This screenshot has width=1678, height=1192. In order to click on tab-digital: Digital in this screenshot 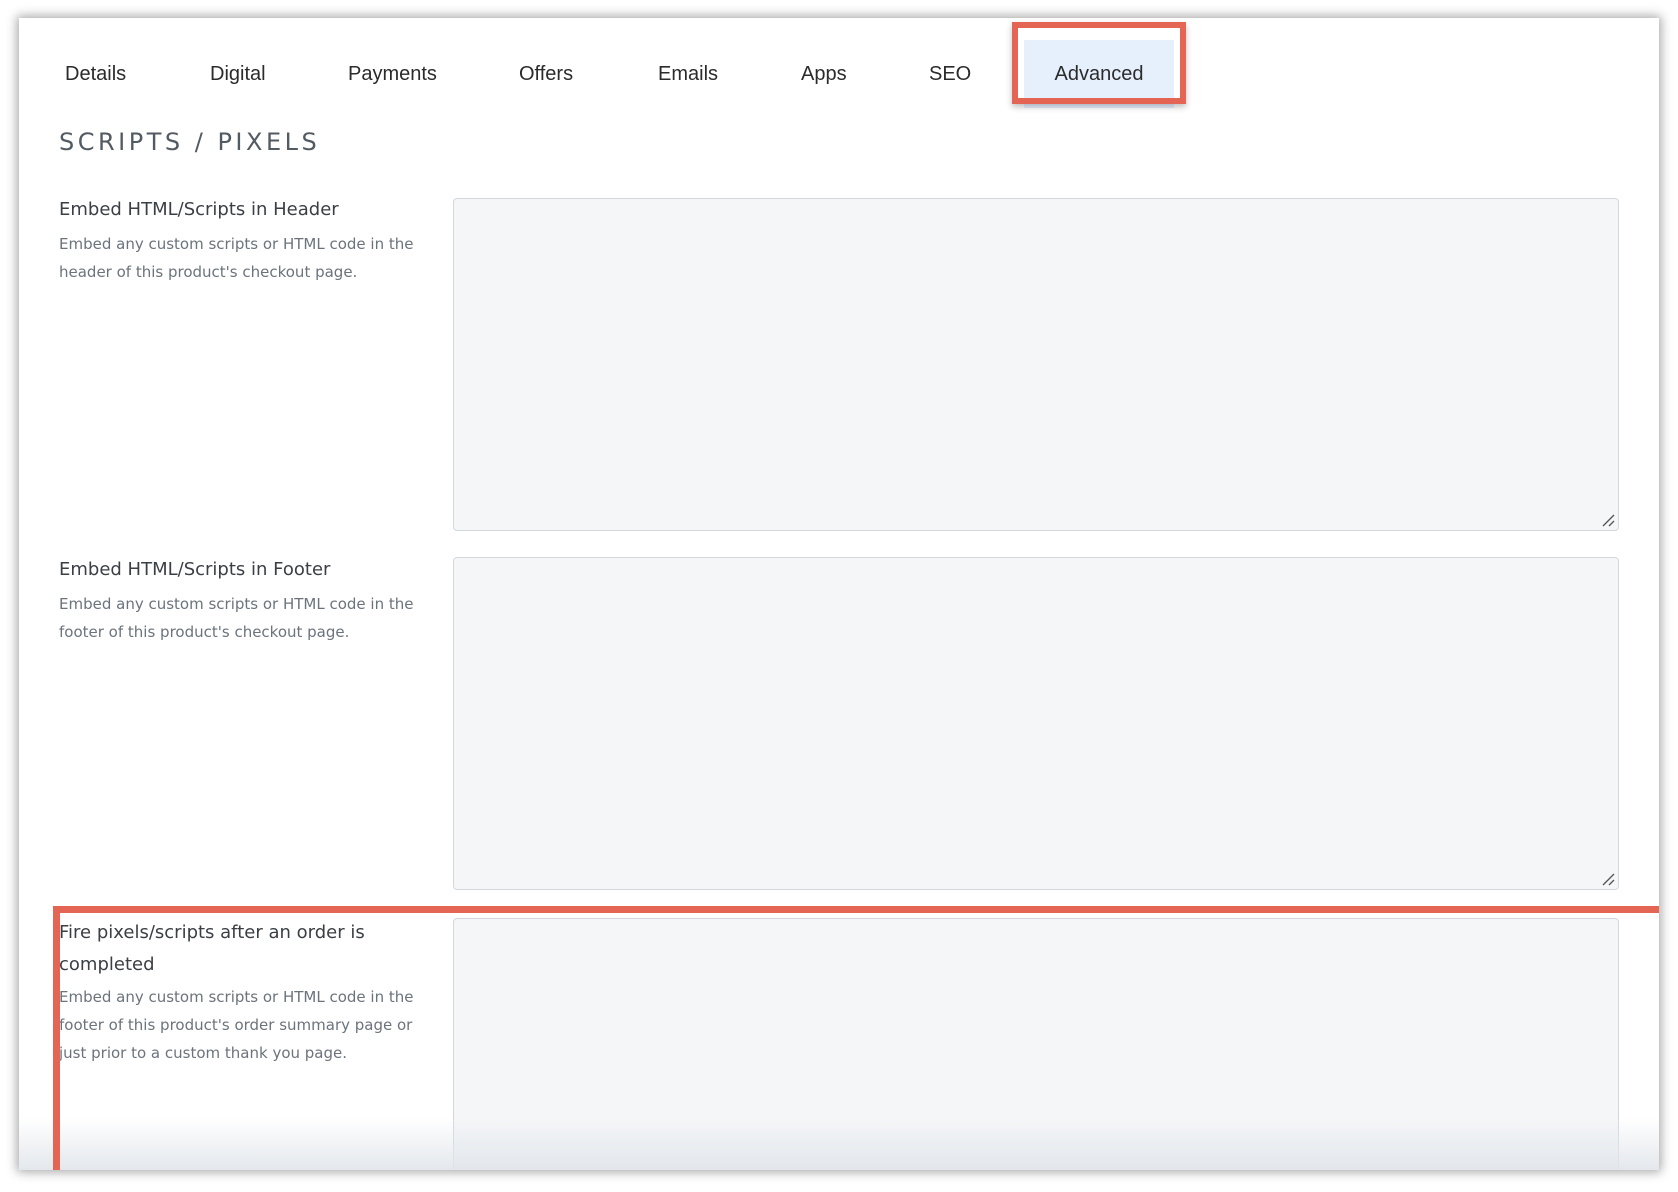, I will do `click(238, 74)`.